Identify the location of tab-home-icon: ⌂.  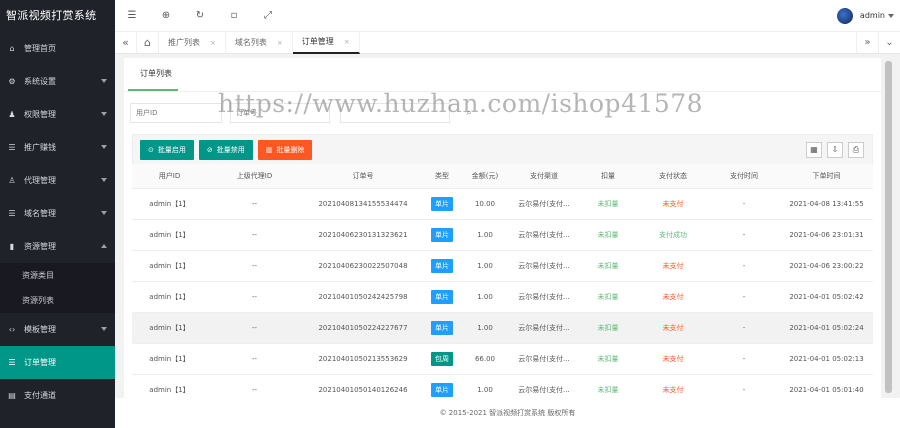
(148, 42).